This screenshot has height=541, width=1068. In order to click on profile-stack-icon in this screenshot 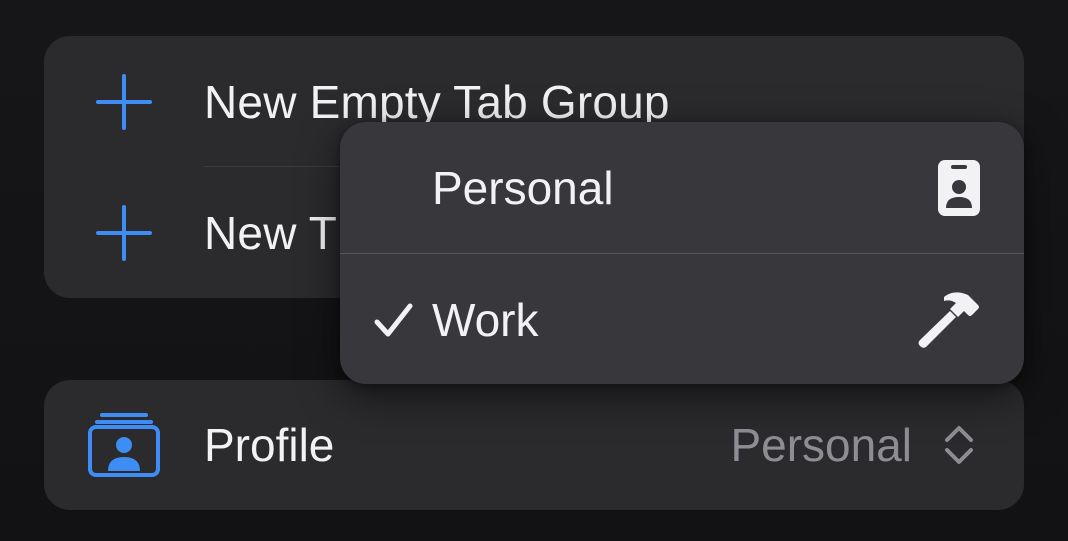, I will do `click(124, 445)`.